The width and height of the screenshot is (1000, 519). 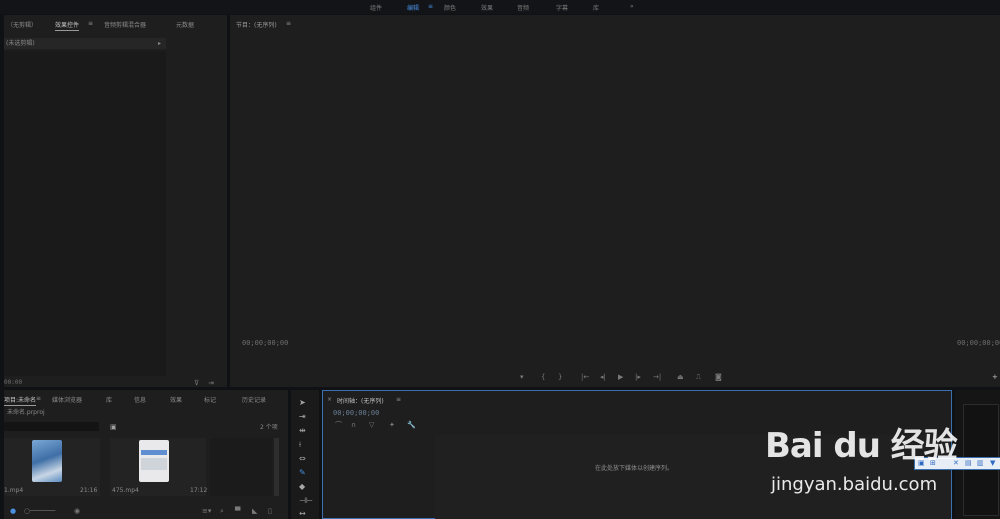 What do you see at coordinates (980, 463) in the screenshot?
I see `toolbar-icon: ▥` at bounding box center [980, 463].